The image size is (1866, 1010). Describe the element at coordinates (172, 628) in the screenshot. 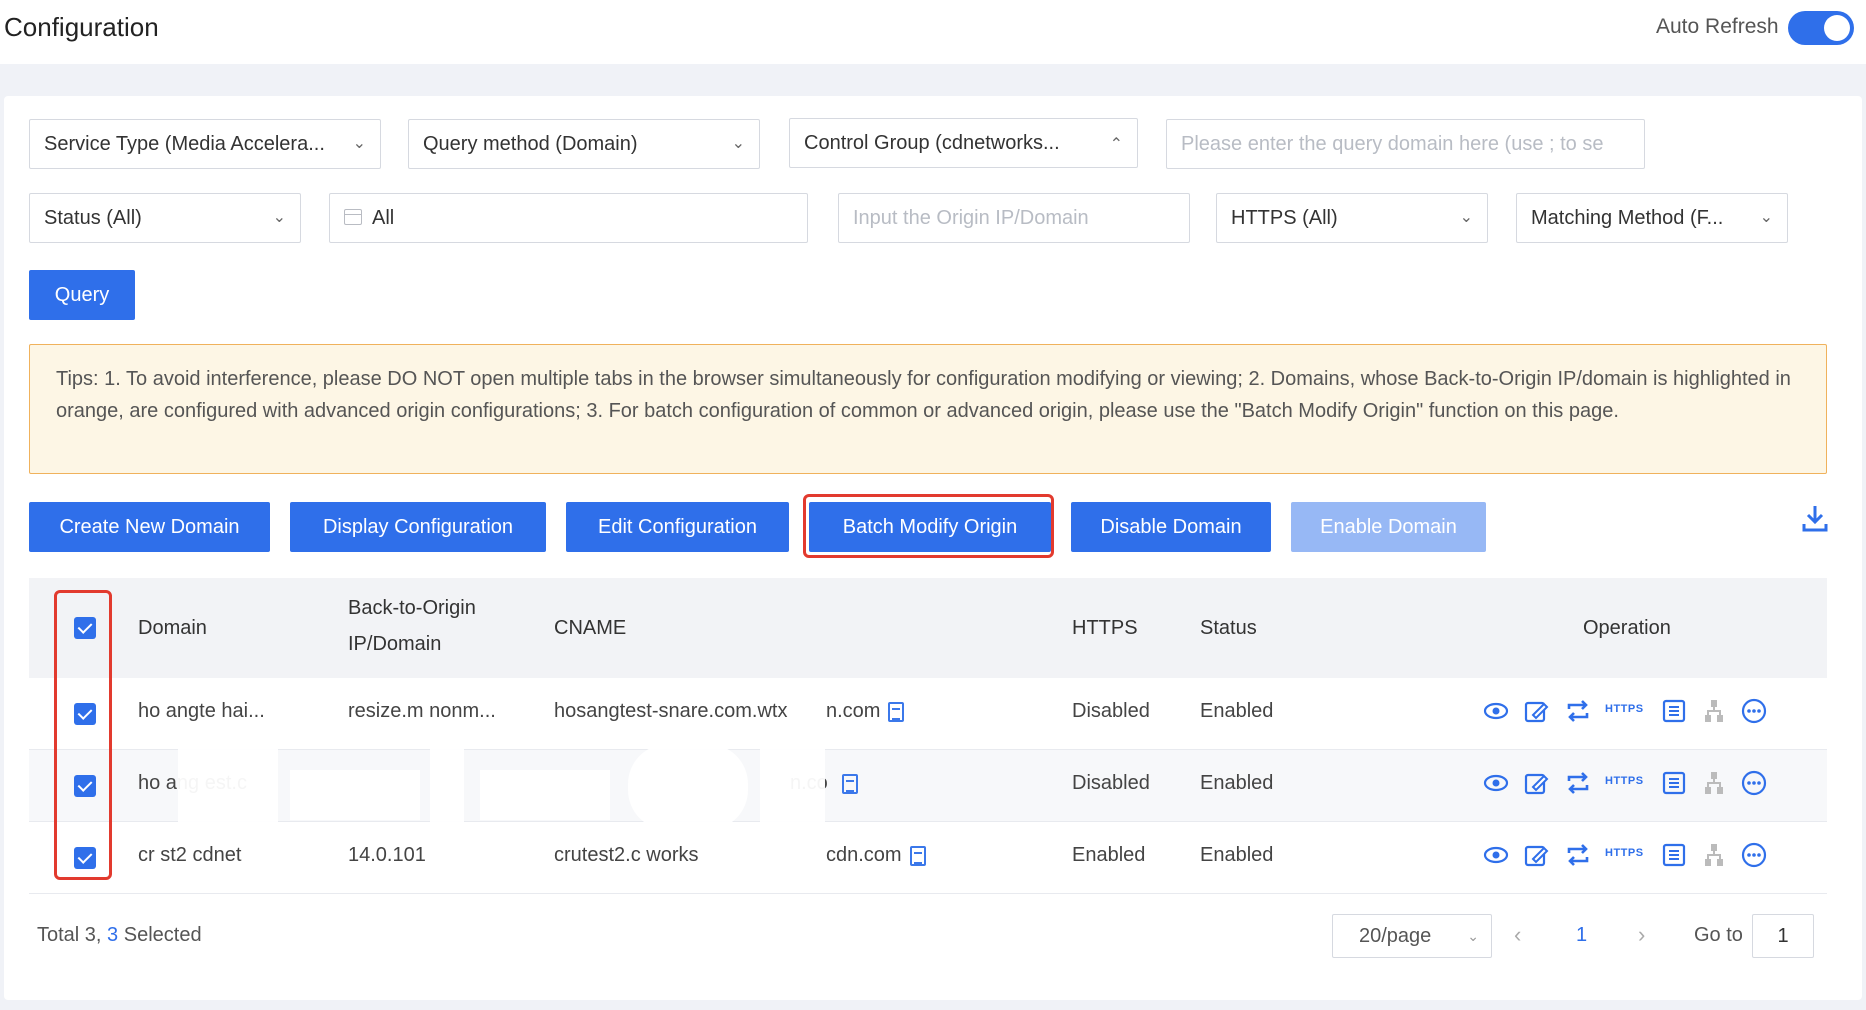

I see `header-domain: Domain` at that location.